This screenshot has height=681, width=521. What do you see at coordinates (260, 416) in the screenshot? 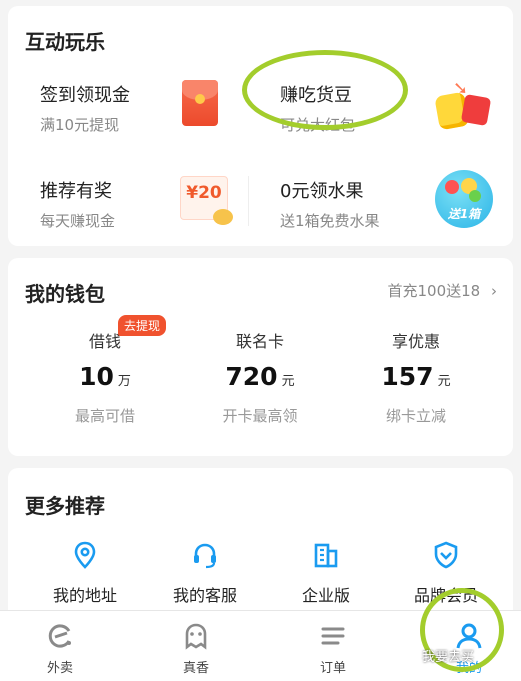
I see `wallet-desc: 开卡最高领` at bounding box center [260, 416].